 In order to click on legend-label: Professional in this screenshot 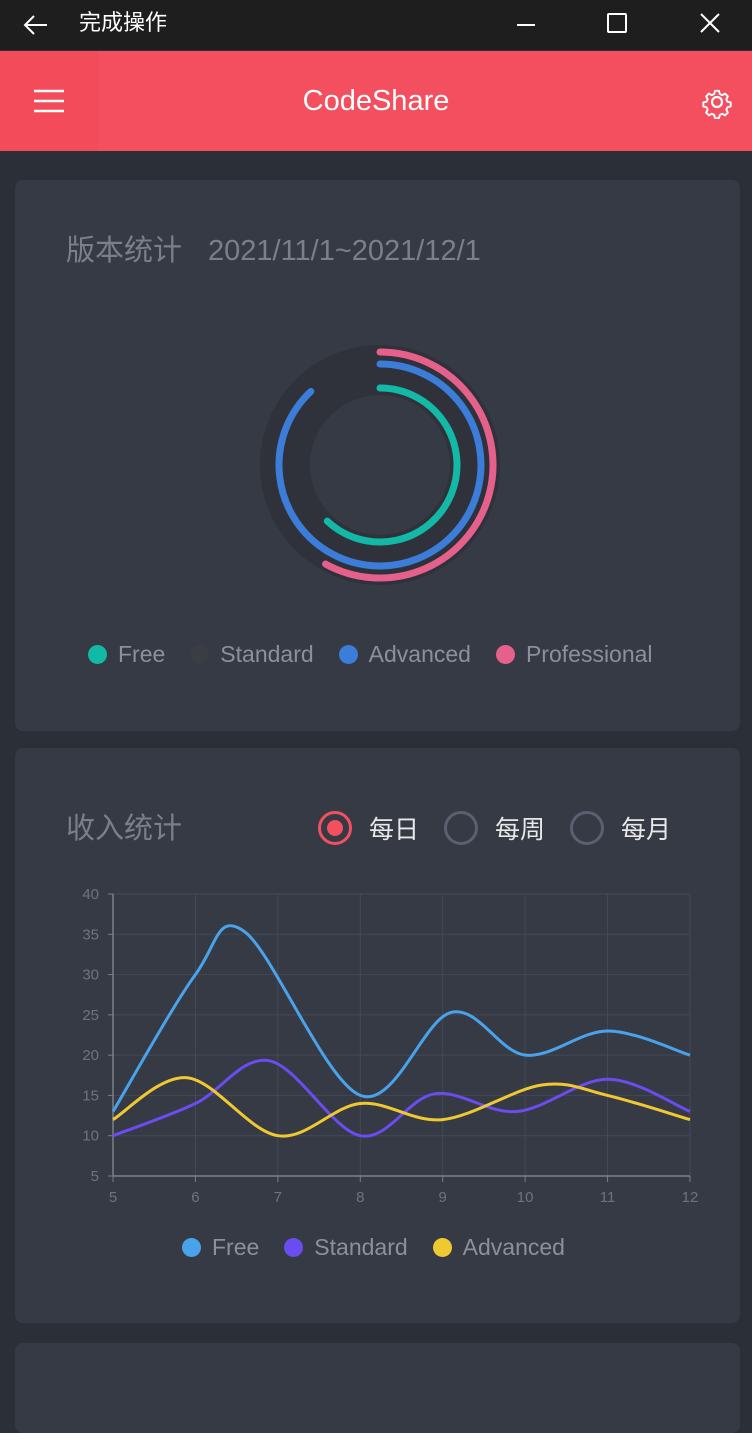, I will do `click(589, 654)`.